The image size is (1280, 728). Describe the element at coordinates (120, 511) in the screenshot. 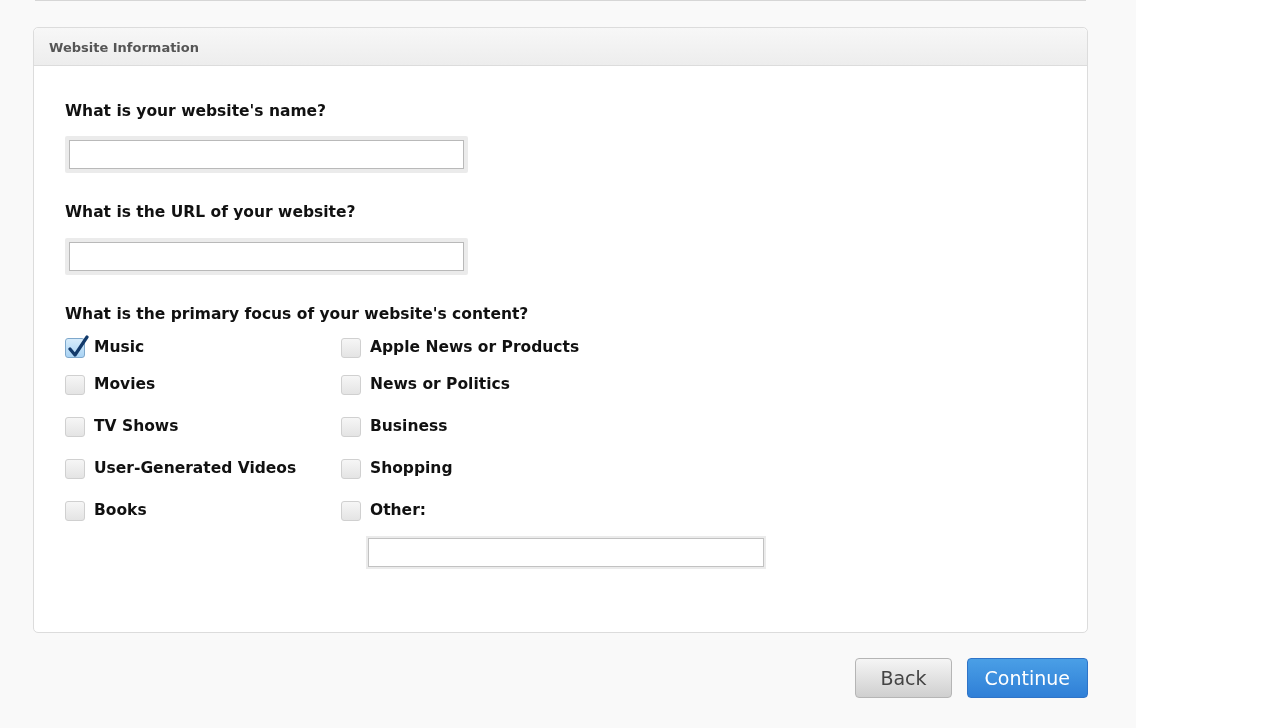

I see `checkbox-label: Books` at that location.